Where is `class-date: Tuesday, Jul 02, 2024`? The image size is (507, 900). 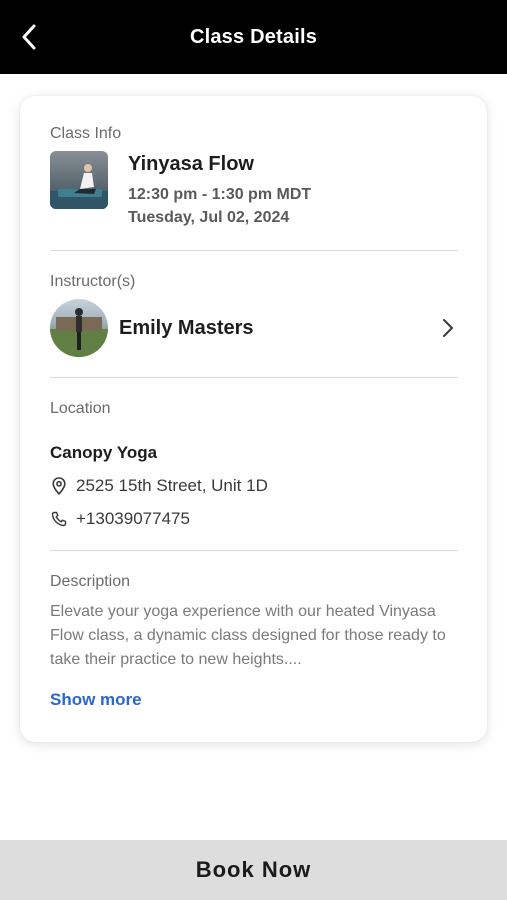
class-date: Tuesday, Jul 02, 2024 is located at coordinates (209, 217).